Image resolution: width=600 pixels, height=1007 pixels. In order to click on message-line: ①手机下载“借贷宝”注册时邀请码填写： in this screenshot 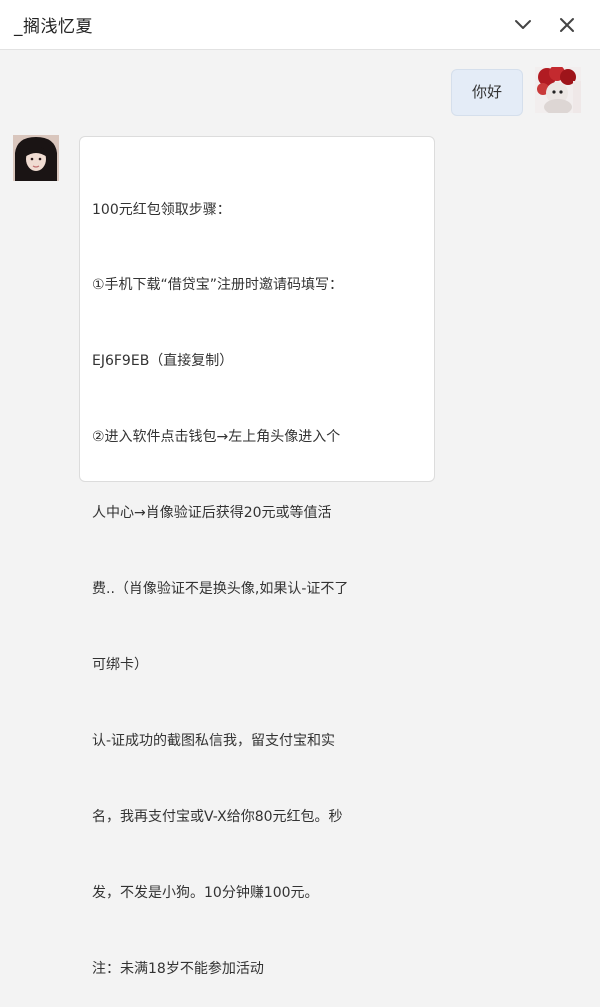, I will do `click(218, 285)`.